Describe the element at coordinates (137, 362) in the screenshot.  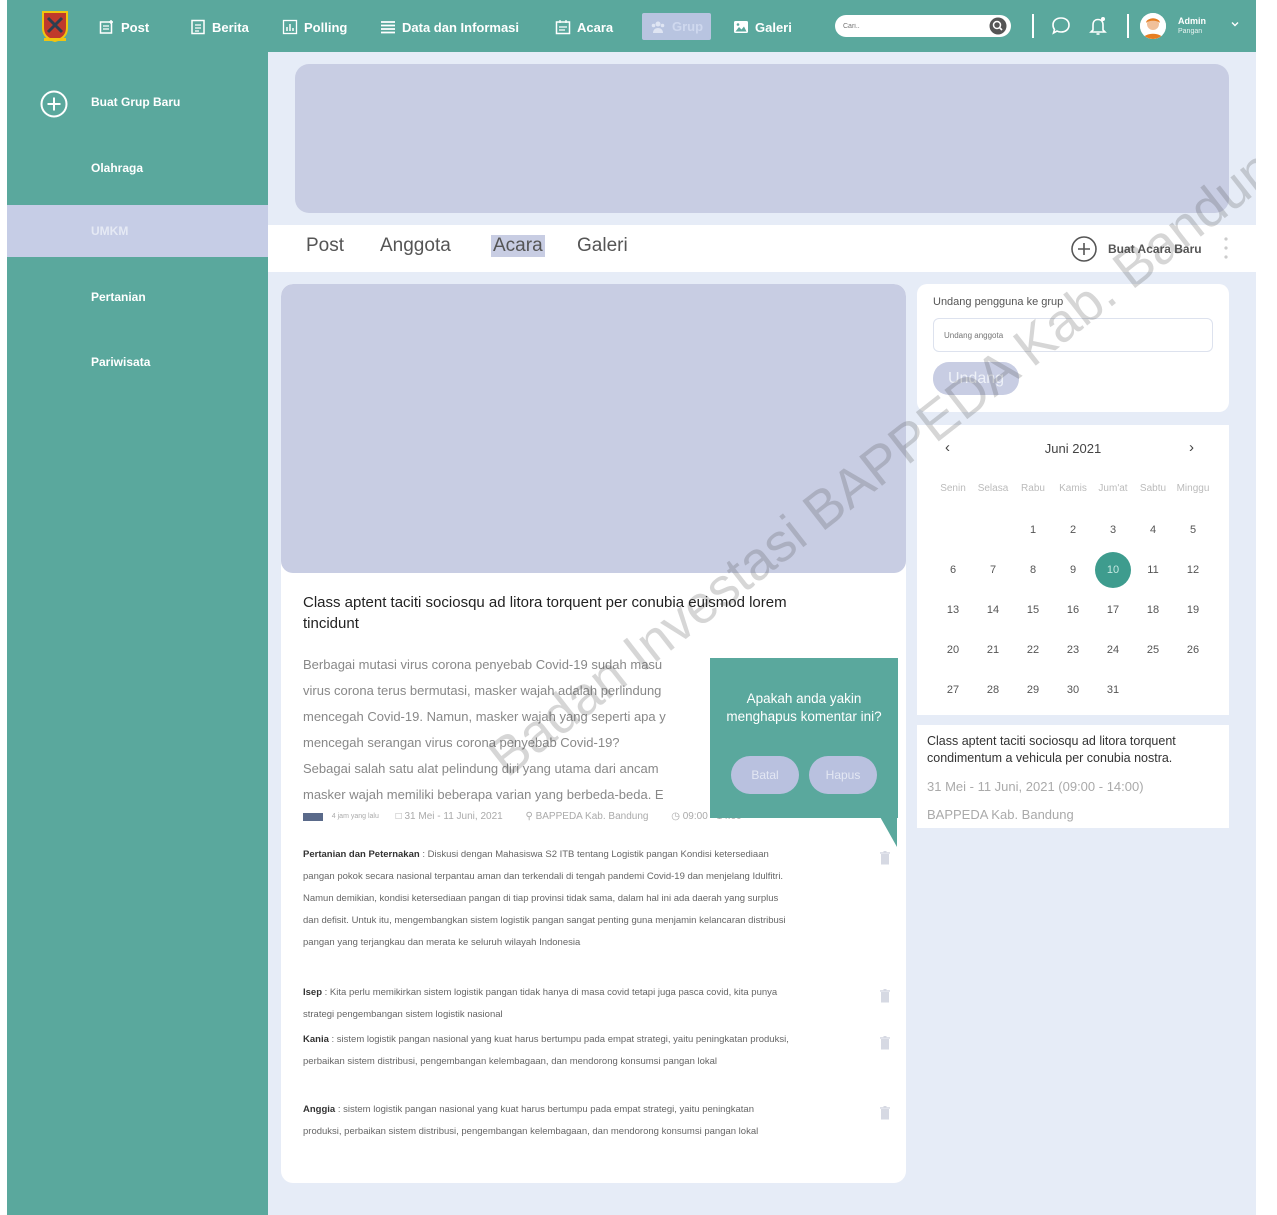
I see `sidebar-item-pariwisata: Pariwisata` at that location.